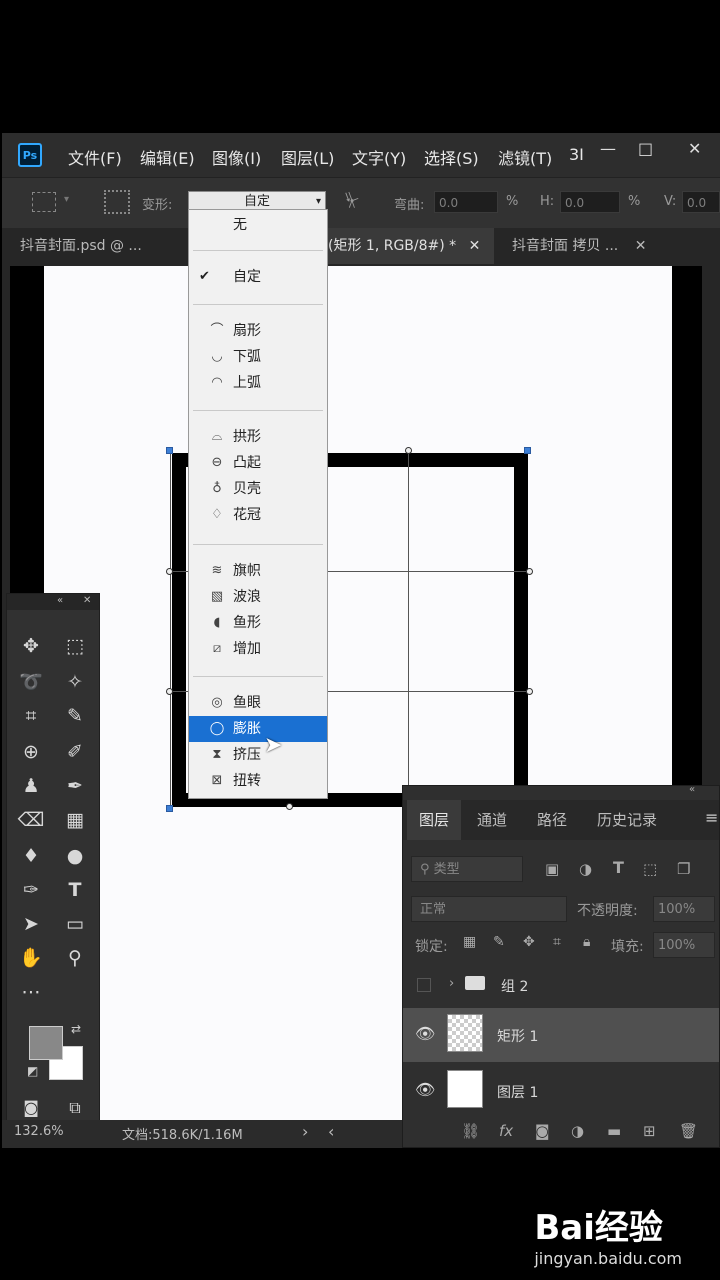 The height and width of the screenshot is (1280, 720). What do you see at coordinates (87, 600) in the screenshot?
I see `close-icon: ✕` at bounding box center [87, 600].